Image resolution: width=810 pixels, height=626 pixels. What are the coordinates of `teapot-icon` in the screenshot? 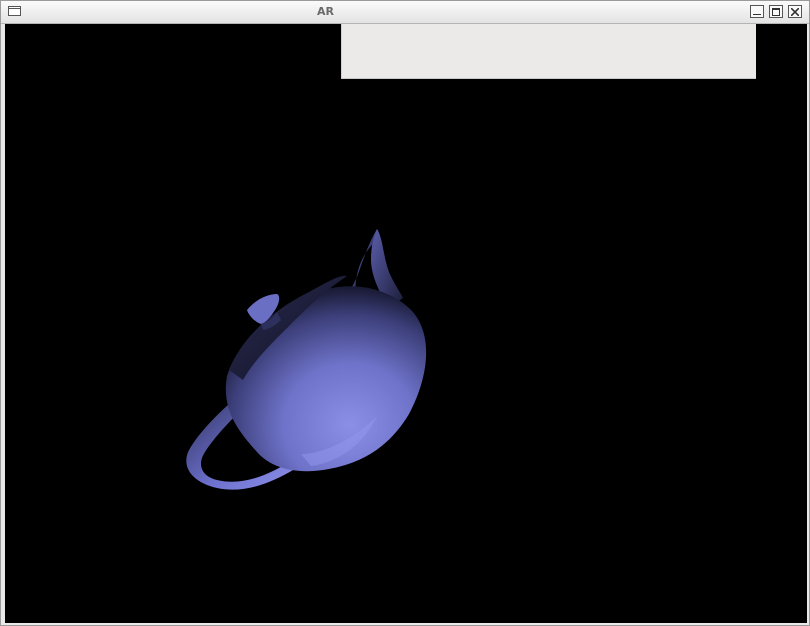 It's located at (306, 359).